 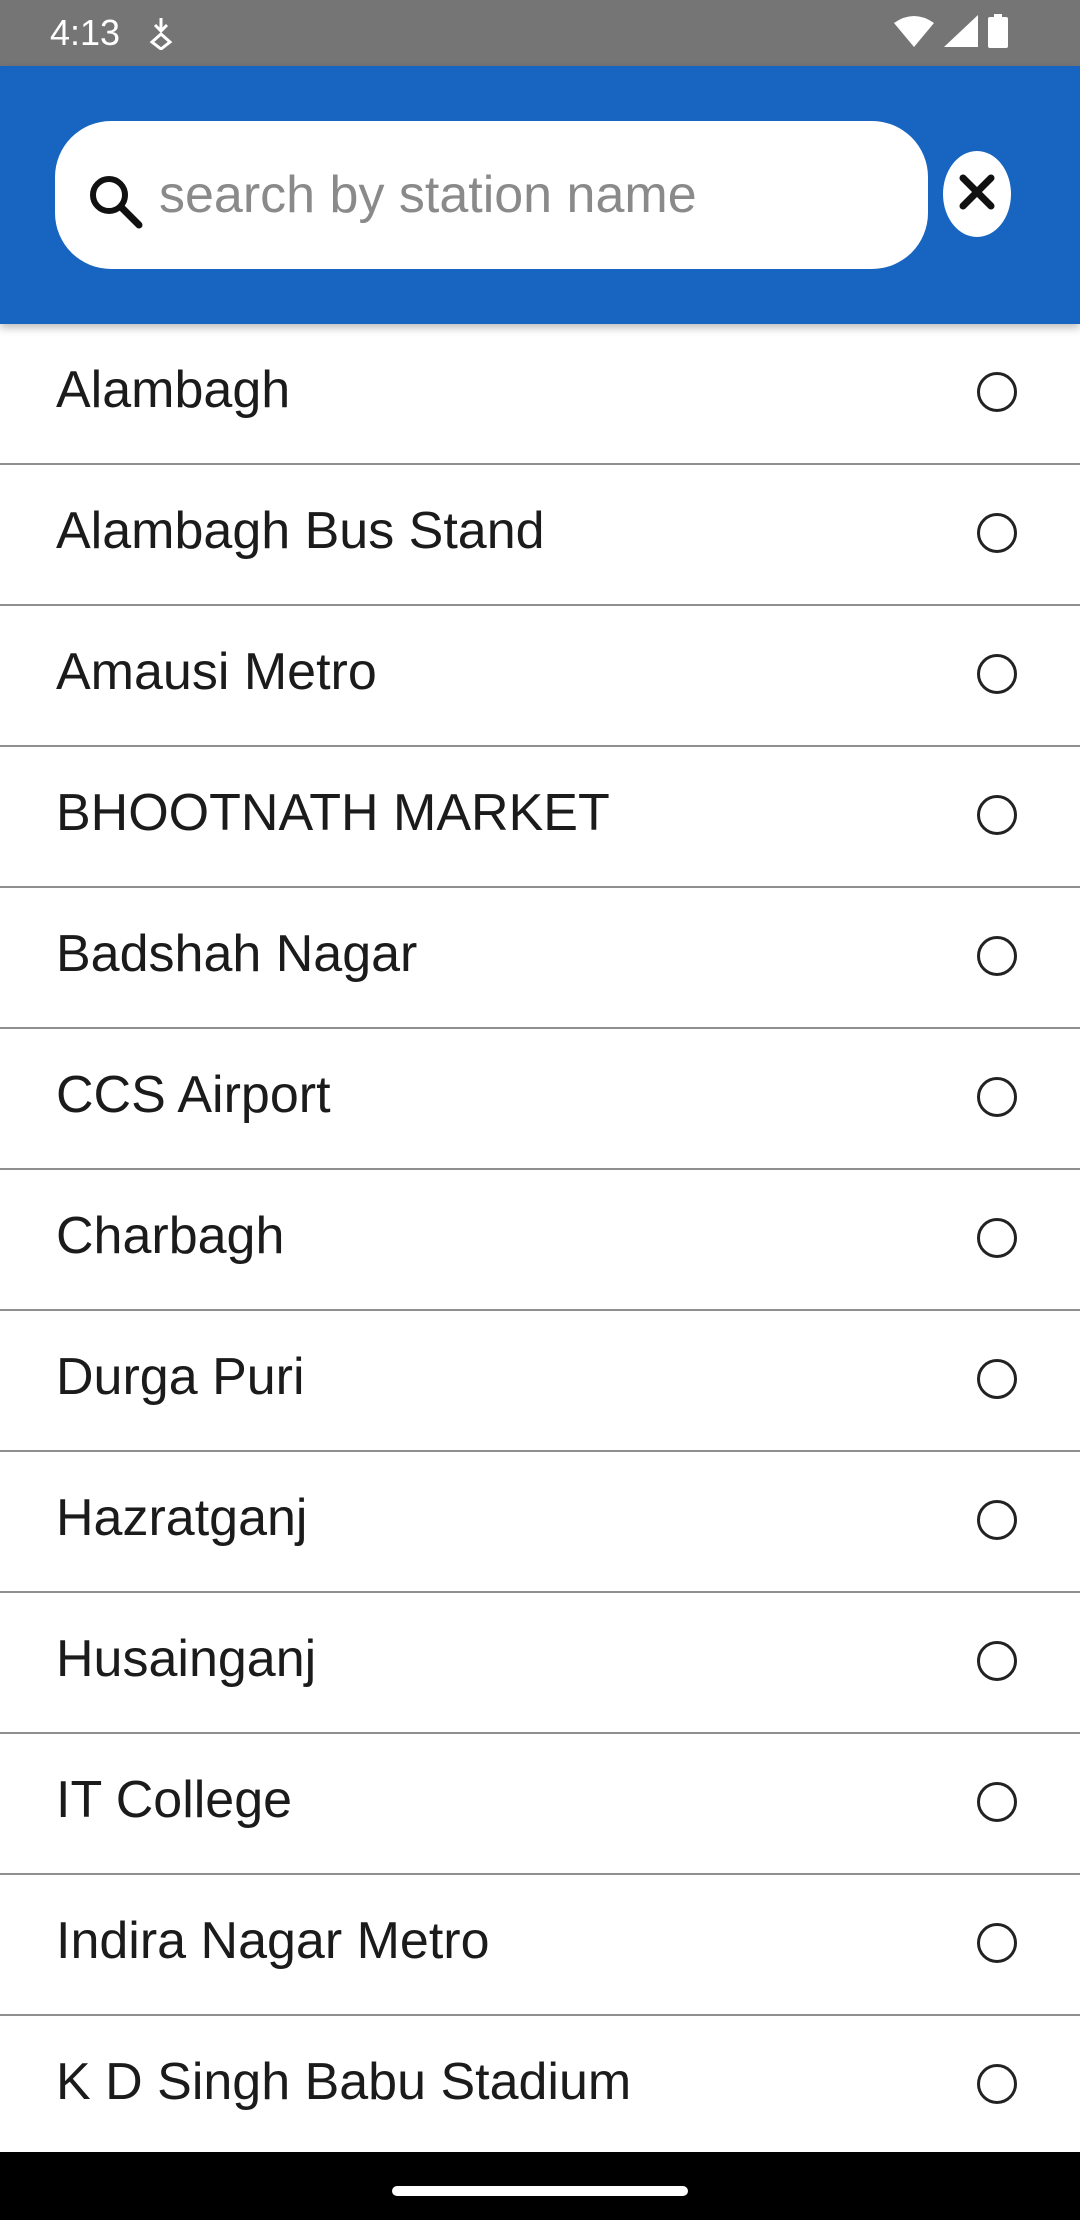 I want to click on station-name: Alambagh, so click(x=173, y=390).